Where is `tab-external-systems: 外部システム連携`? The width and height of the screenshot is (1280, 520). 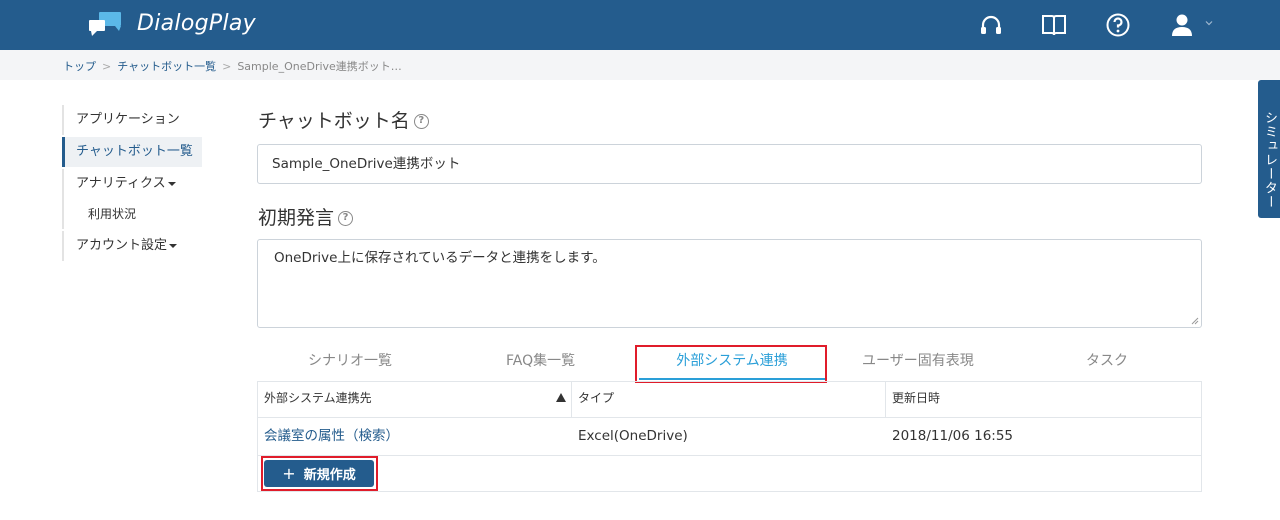
tab-external-systems: 外部システム連携 is located at coordinates (732, 364).